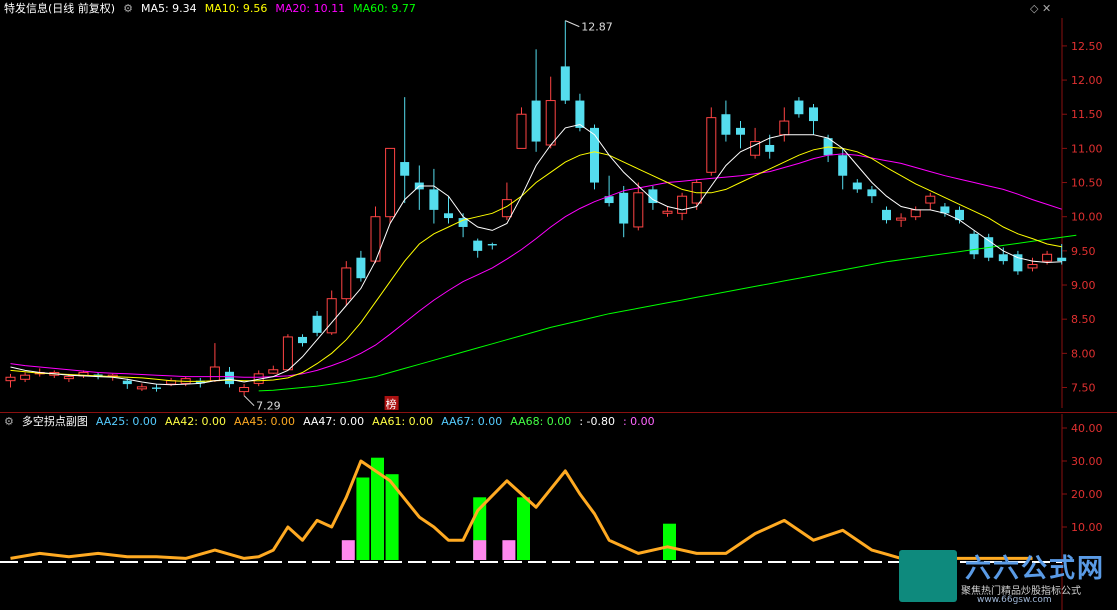 The width and height of the screenshot is (1117, 610). Describe the element at coordinates (1087, 46) in the screenshot. I see `price-tick-label: 12.50` at that location.